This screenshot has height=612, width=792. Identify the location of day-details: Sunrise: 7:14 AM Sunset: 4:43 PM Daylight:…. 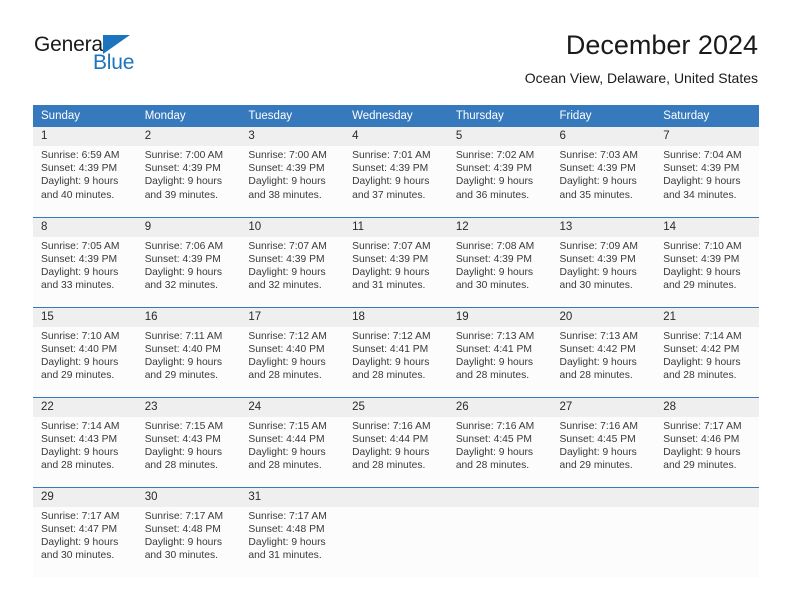
(85, 445).